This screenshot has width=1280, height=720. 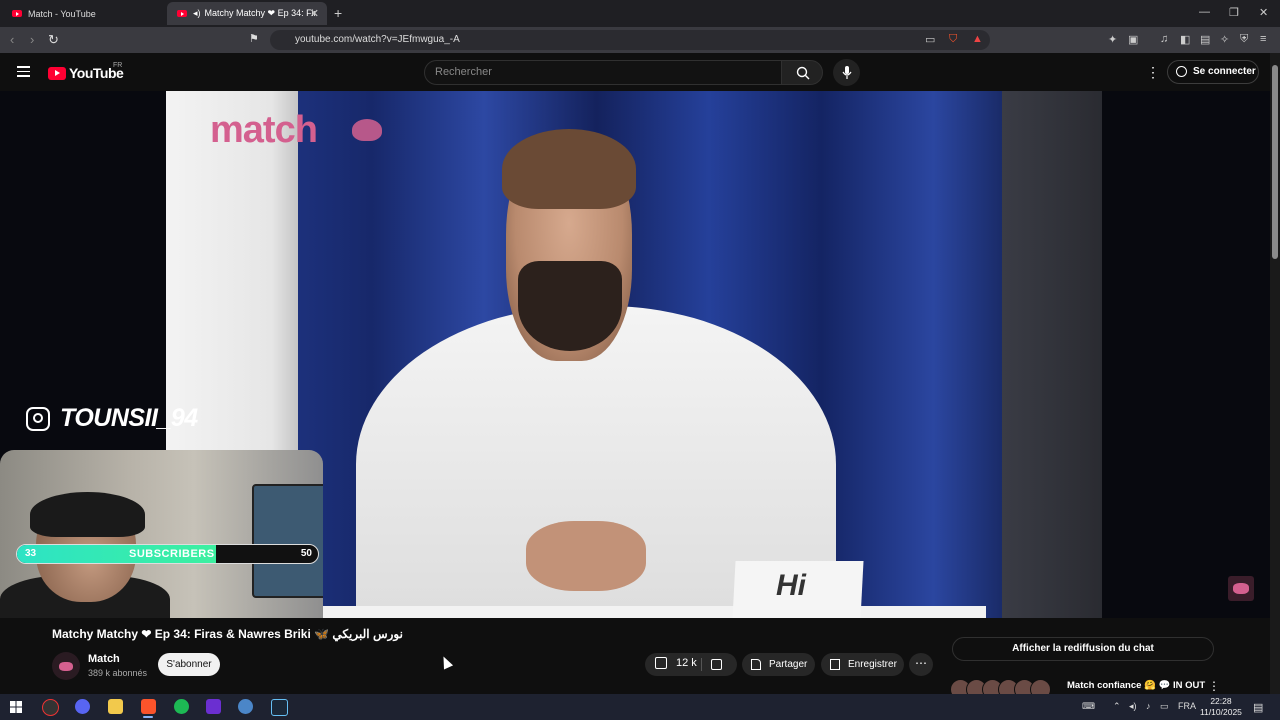 I want to click on youtube-header: YouTube FR Rechercher ⋮ Se connecter, so click(x=635, y=72).